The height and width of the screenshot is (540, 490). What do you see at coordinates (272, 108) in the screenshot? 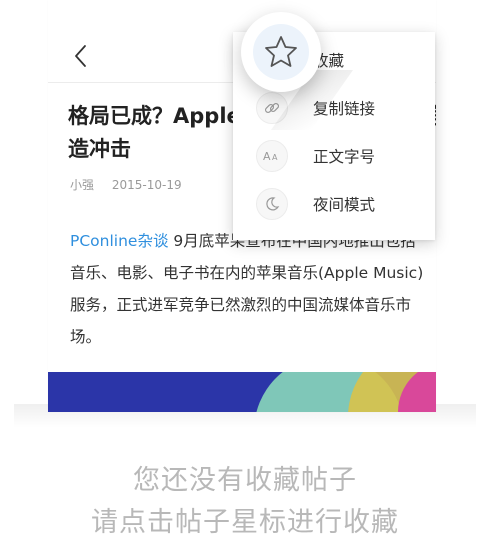
I see `link-icon` at bounding box center [272, 108].